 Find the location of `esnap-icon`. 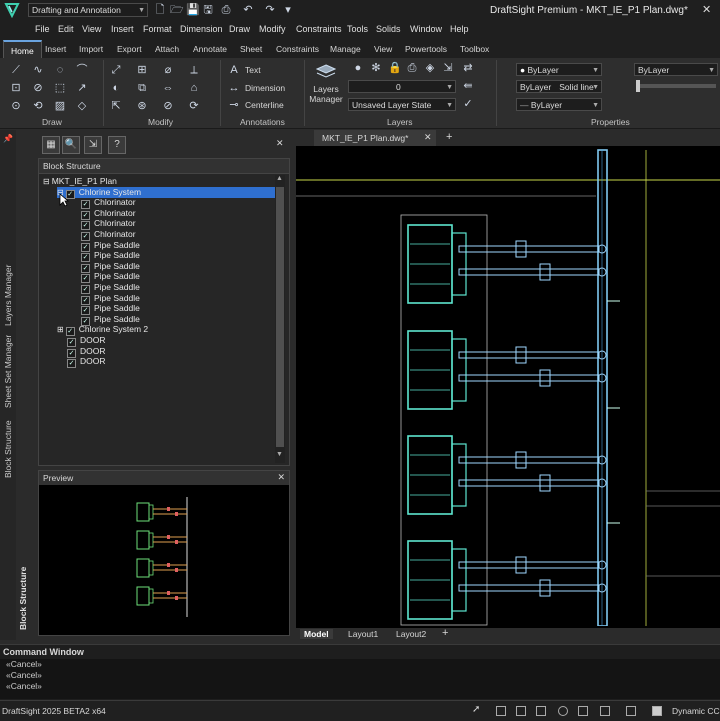

esnap-icon is located at coordinates (583, 711).